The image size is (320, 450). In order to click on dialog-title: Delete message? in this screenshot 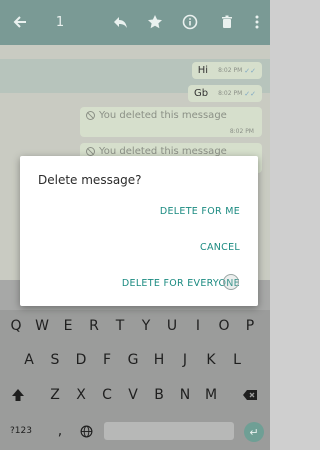, I will do `click(90, 180)`.